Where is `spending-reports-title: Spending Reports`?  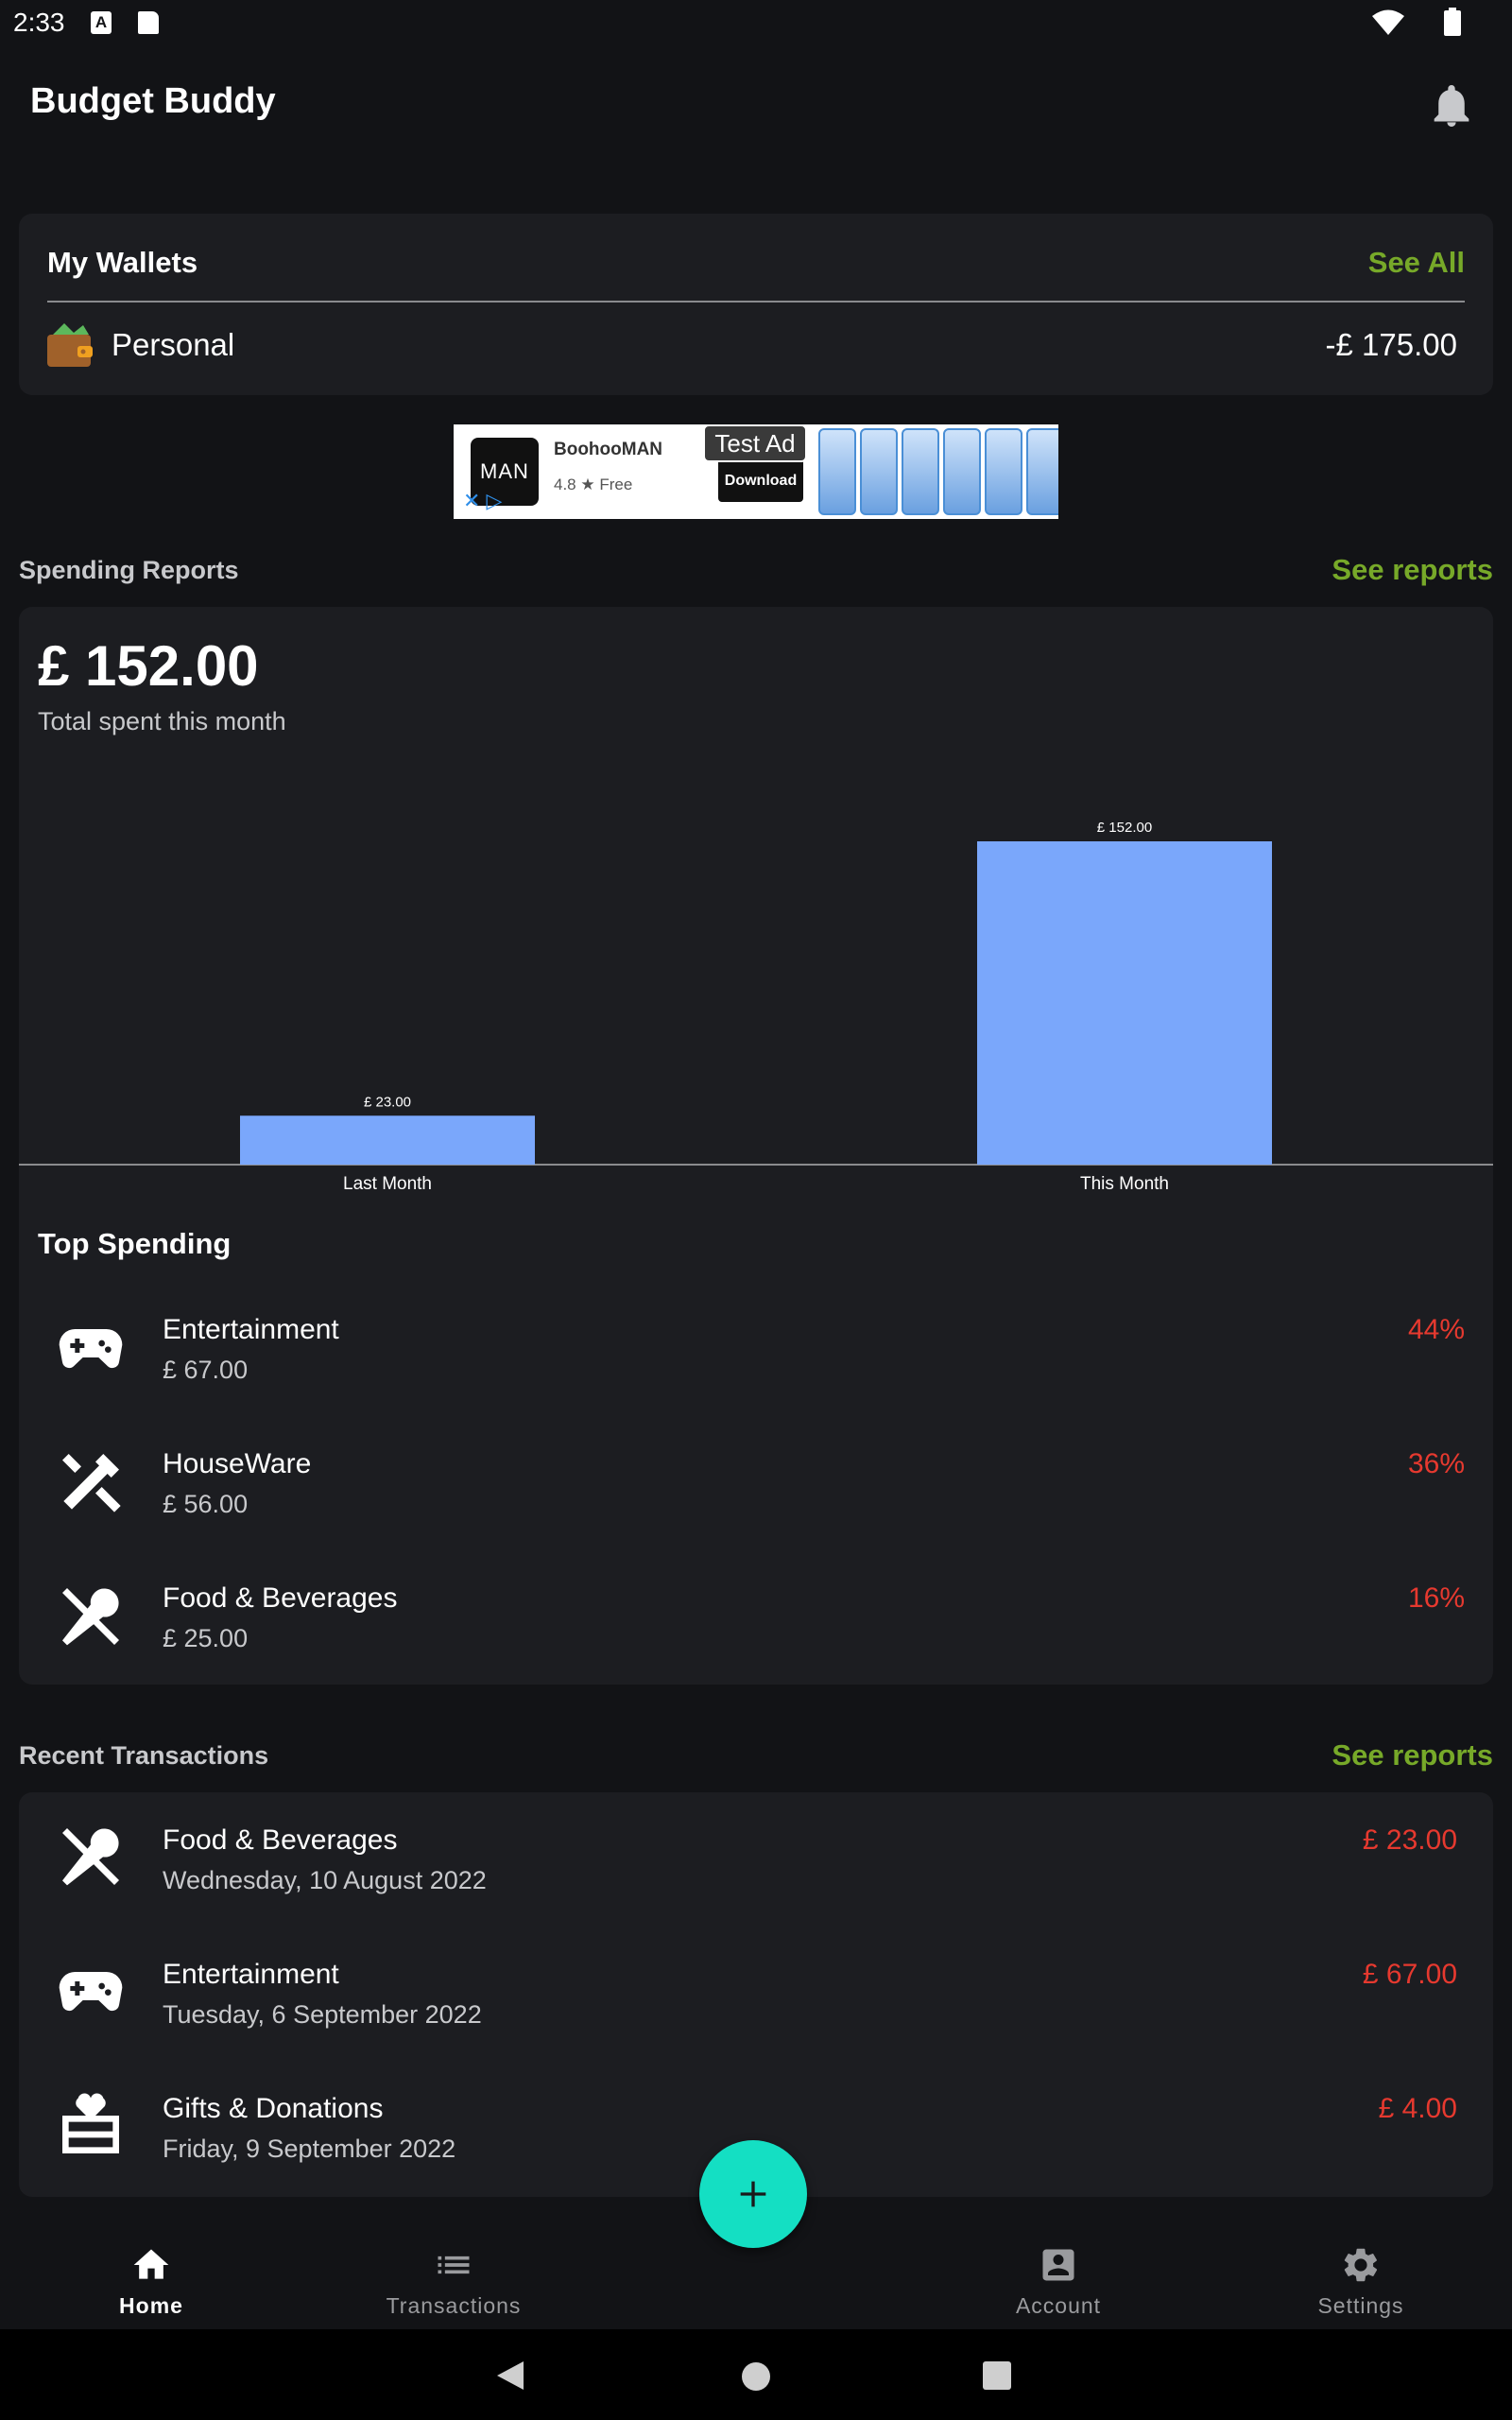 spending-reports-title: Spending Reports is located at coordinates (129, 570).